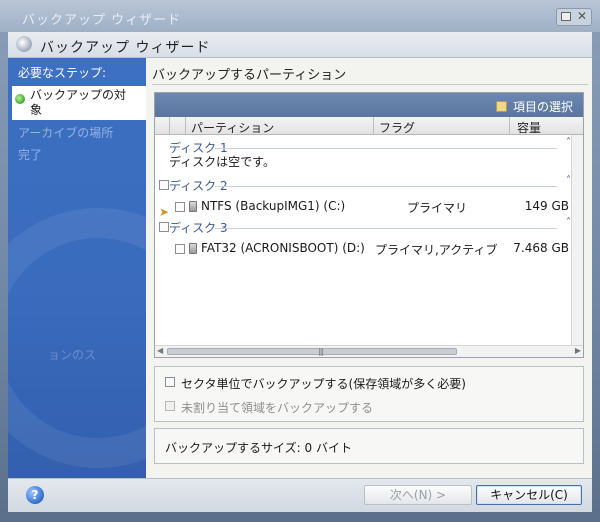 The width and height of the screenshot is (600, 522). What do you see at coordinates (283, 248) in the screenshot?
I see `partition-name: FAT32 (ACRONISBOOT) (D:)` at bounding box center [283, 248].